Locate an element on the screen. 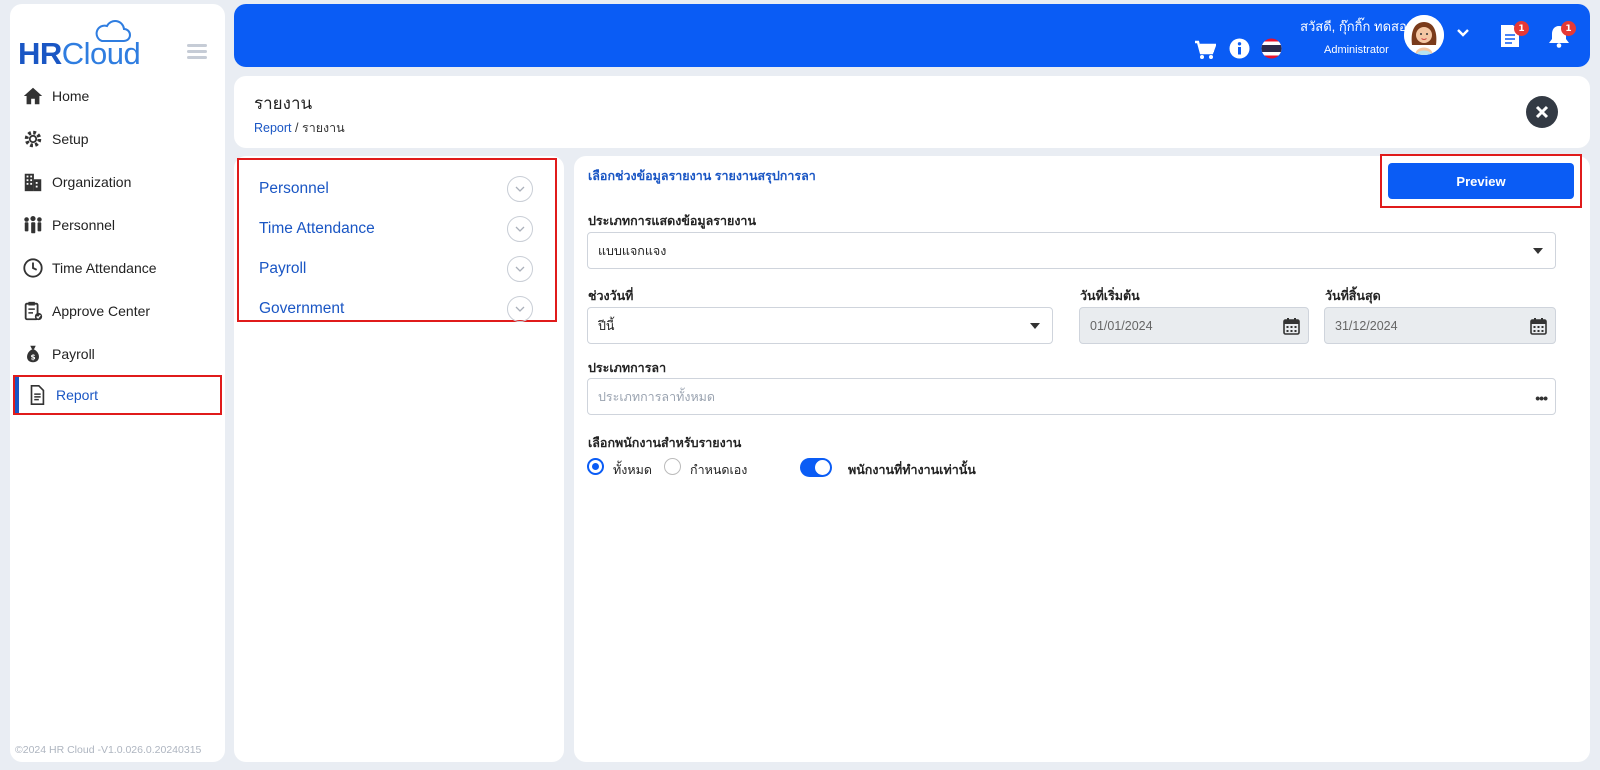 The width and height of the screenshot is (1600, 770). preview-button: Preview is located at coordinates (1481, 181).